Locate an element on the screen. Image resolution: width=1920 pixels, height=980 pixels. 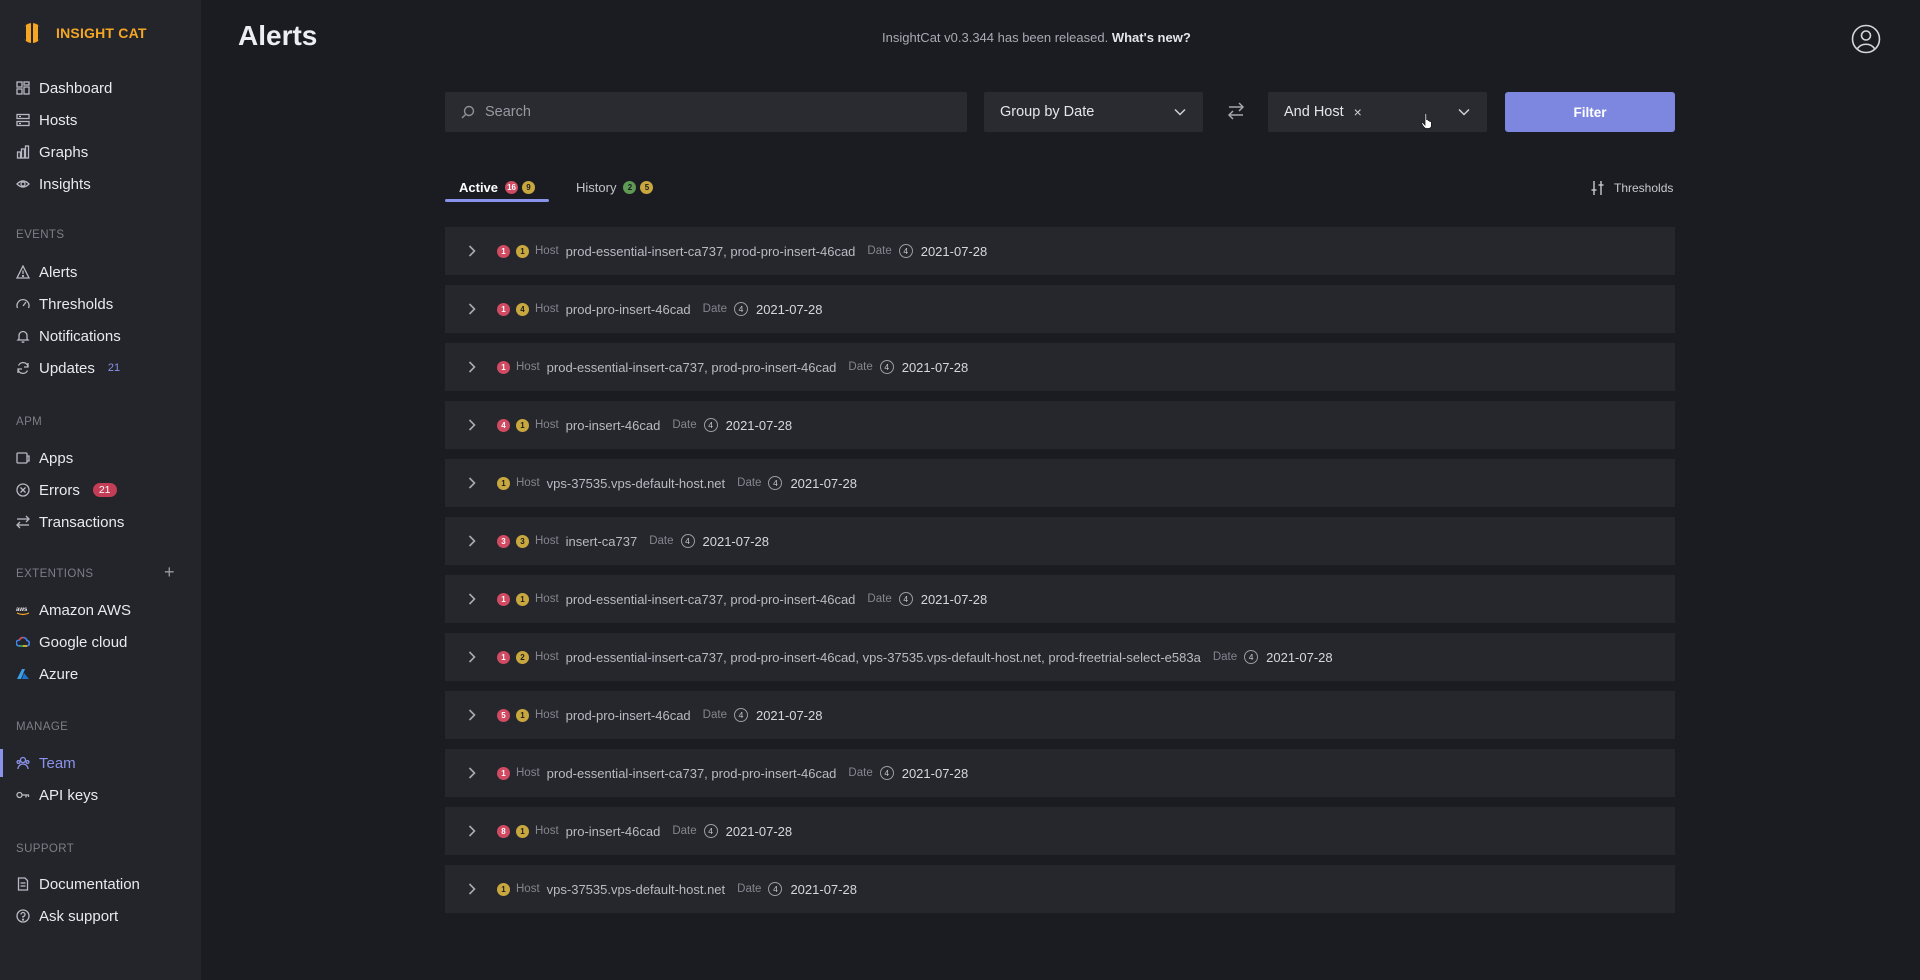
add-extension-button: + is located at coordinates (169, 572).